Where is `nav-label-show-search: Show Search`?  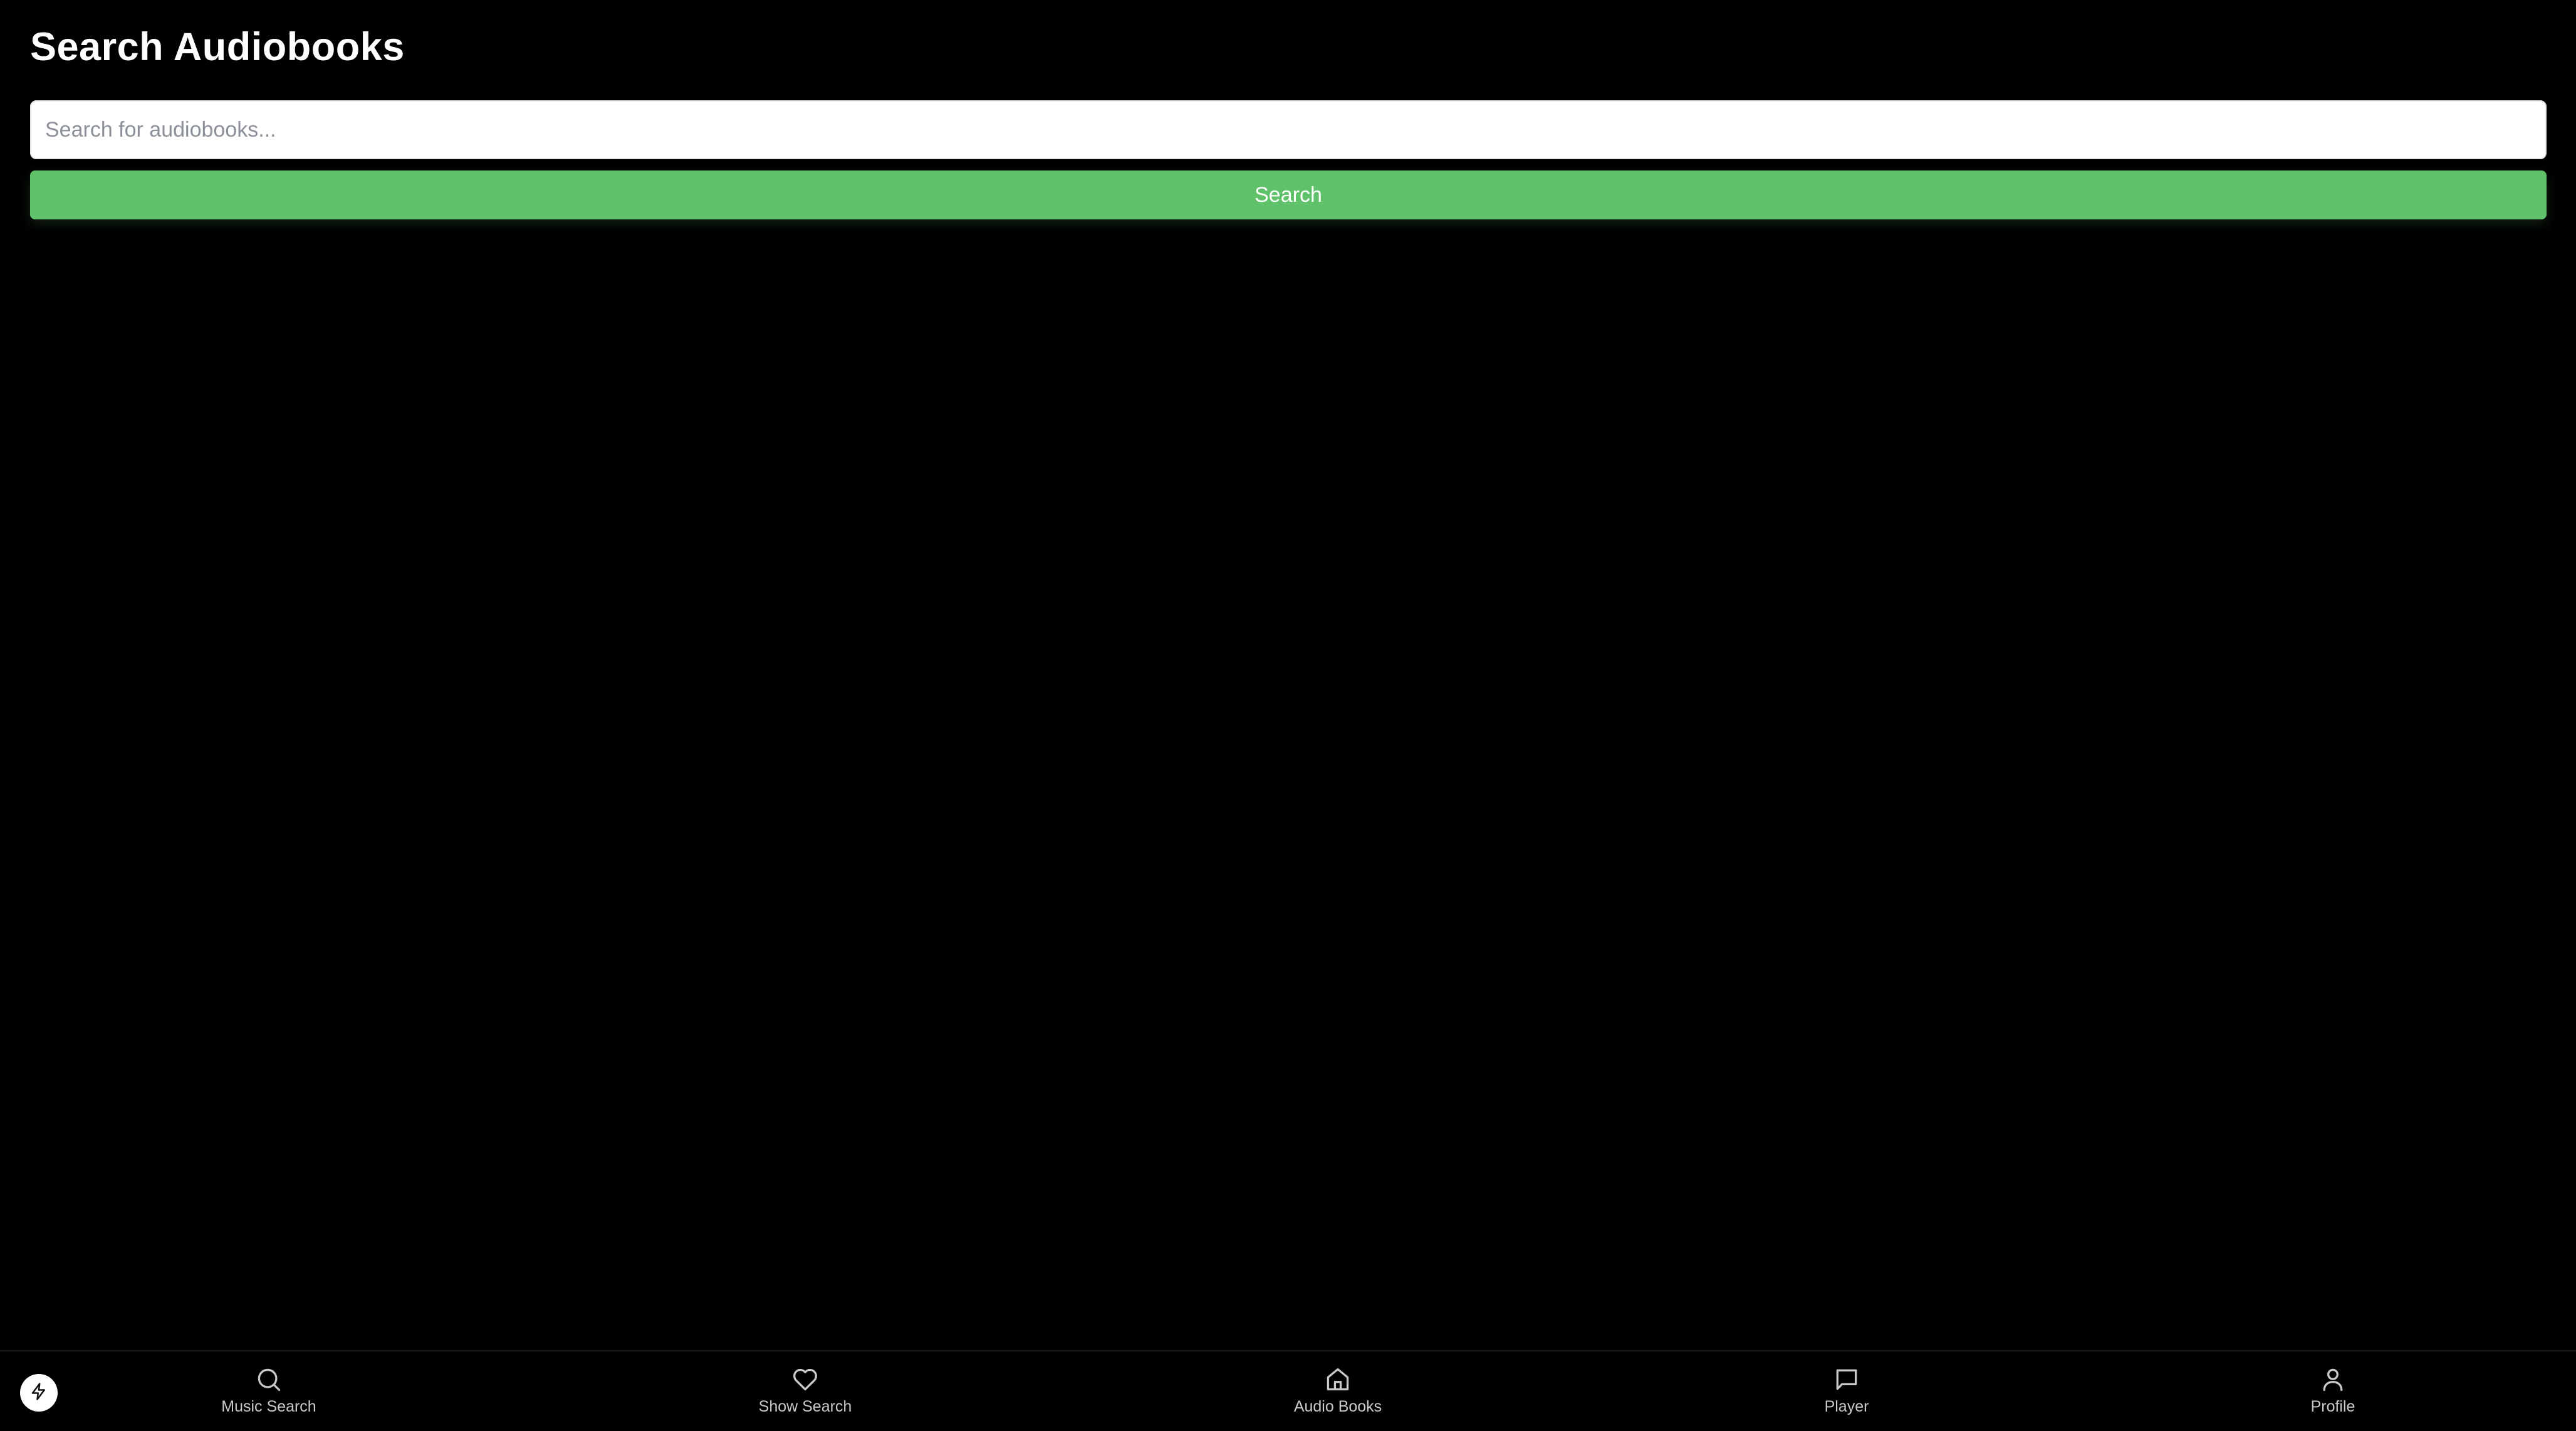 nav-label-show-search: Show Search is located at coordinates (805, 1406).